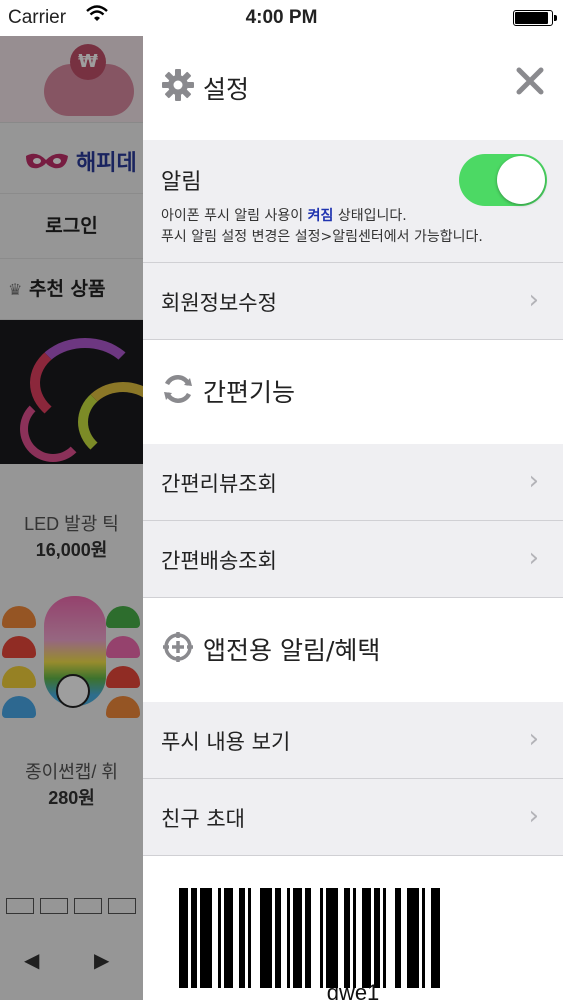 The width and height of the screenshot is (563, 1000). What do you see at coordinates (181, 182) in the screenshot?
I see `notification-label: 알림` at bounding box center [181, 182].